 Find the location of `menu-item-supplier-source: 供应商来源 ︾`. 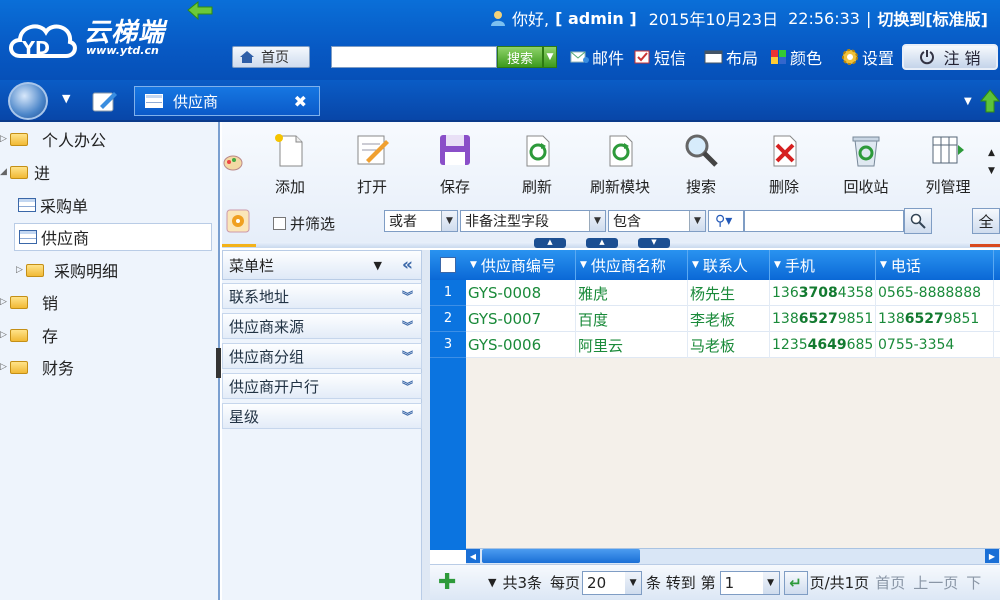

menu-item-supplier-source: 供应商来源 ︾ is located at coordinates (322, 326).